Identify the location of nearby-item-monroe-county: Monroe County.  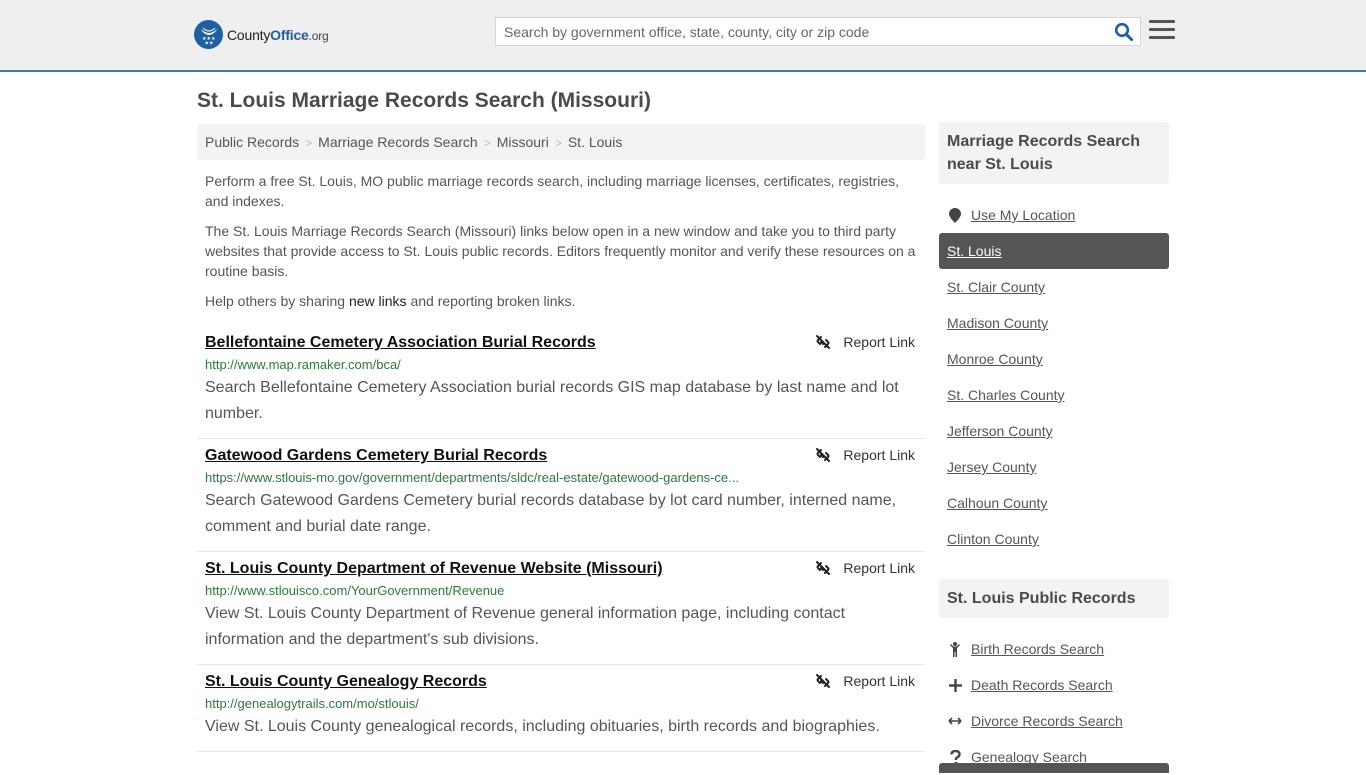
(1054, 359).